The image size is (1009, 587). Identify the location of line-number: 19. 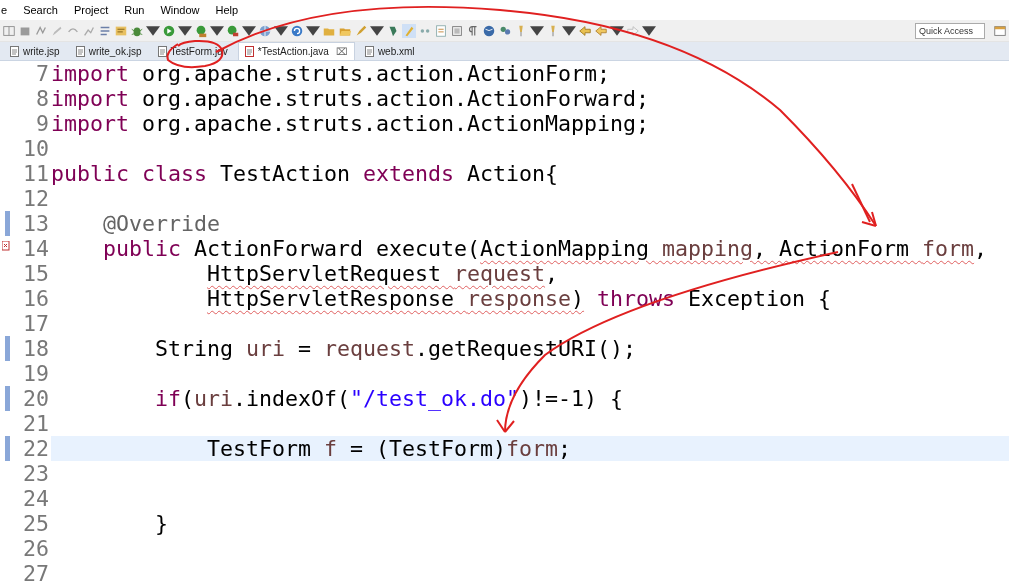
(36, 373).